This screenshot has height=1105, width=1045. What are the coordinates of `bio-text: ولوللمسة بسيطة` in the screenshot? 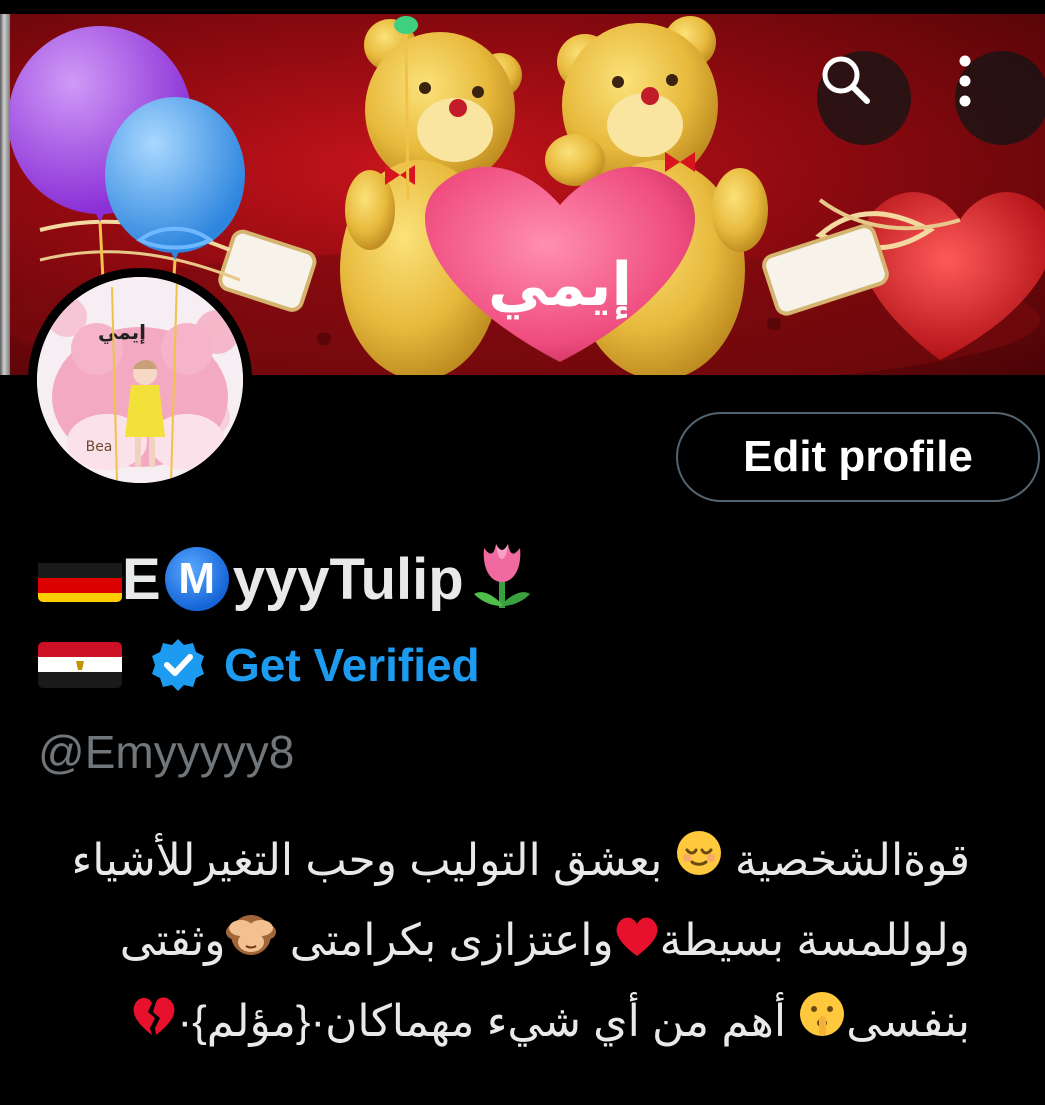 It's located at (814, 941).